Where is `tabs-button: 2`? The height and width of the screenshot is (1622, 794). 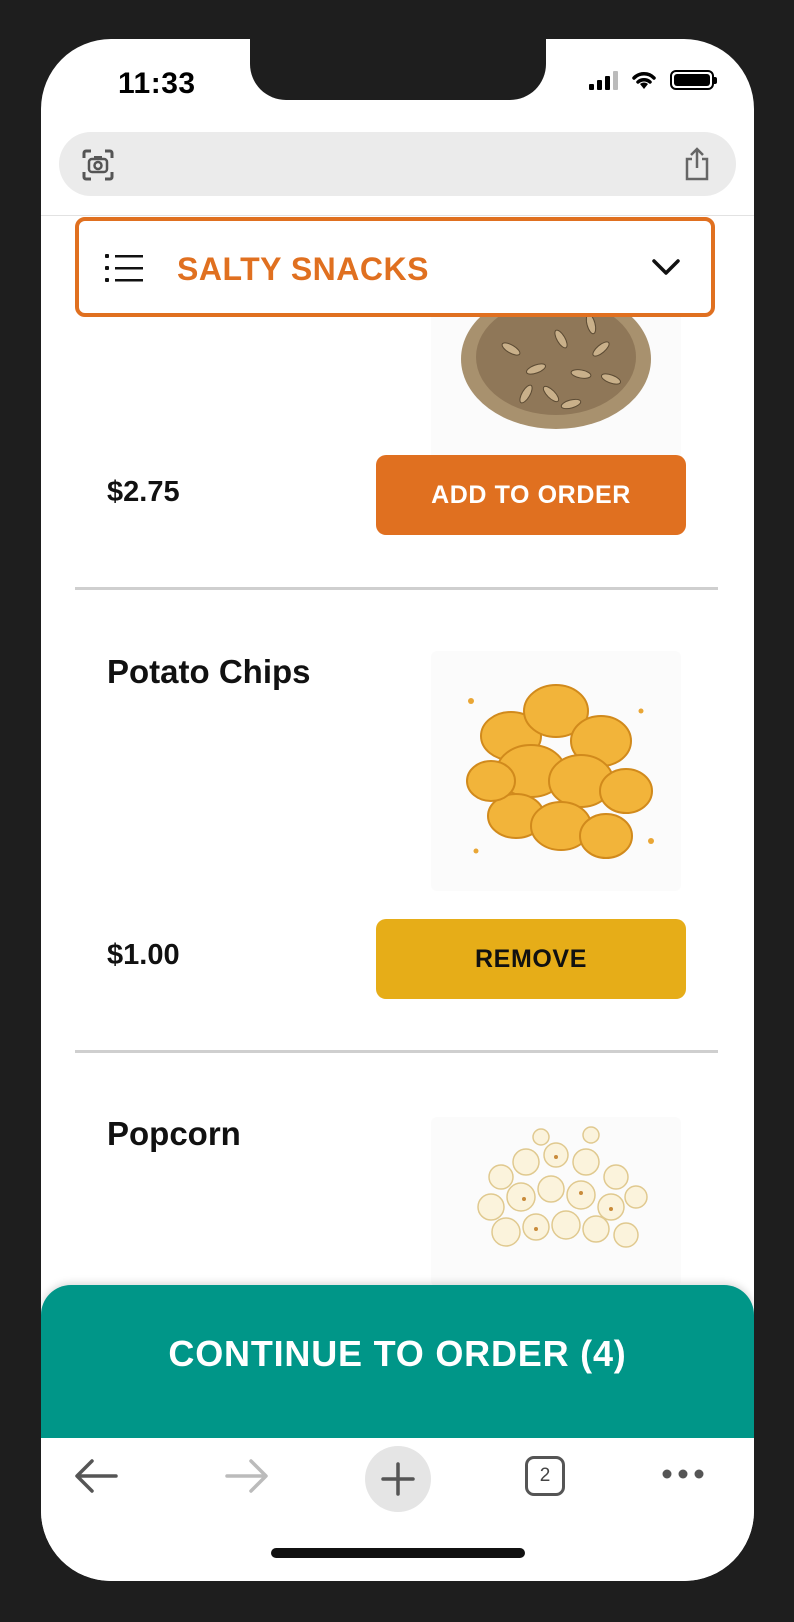
tabs-button: 2 is located at coordinates (545, 1476).